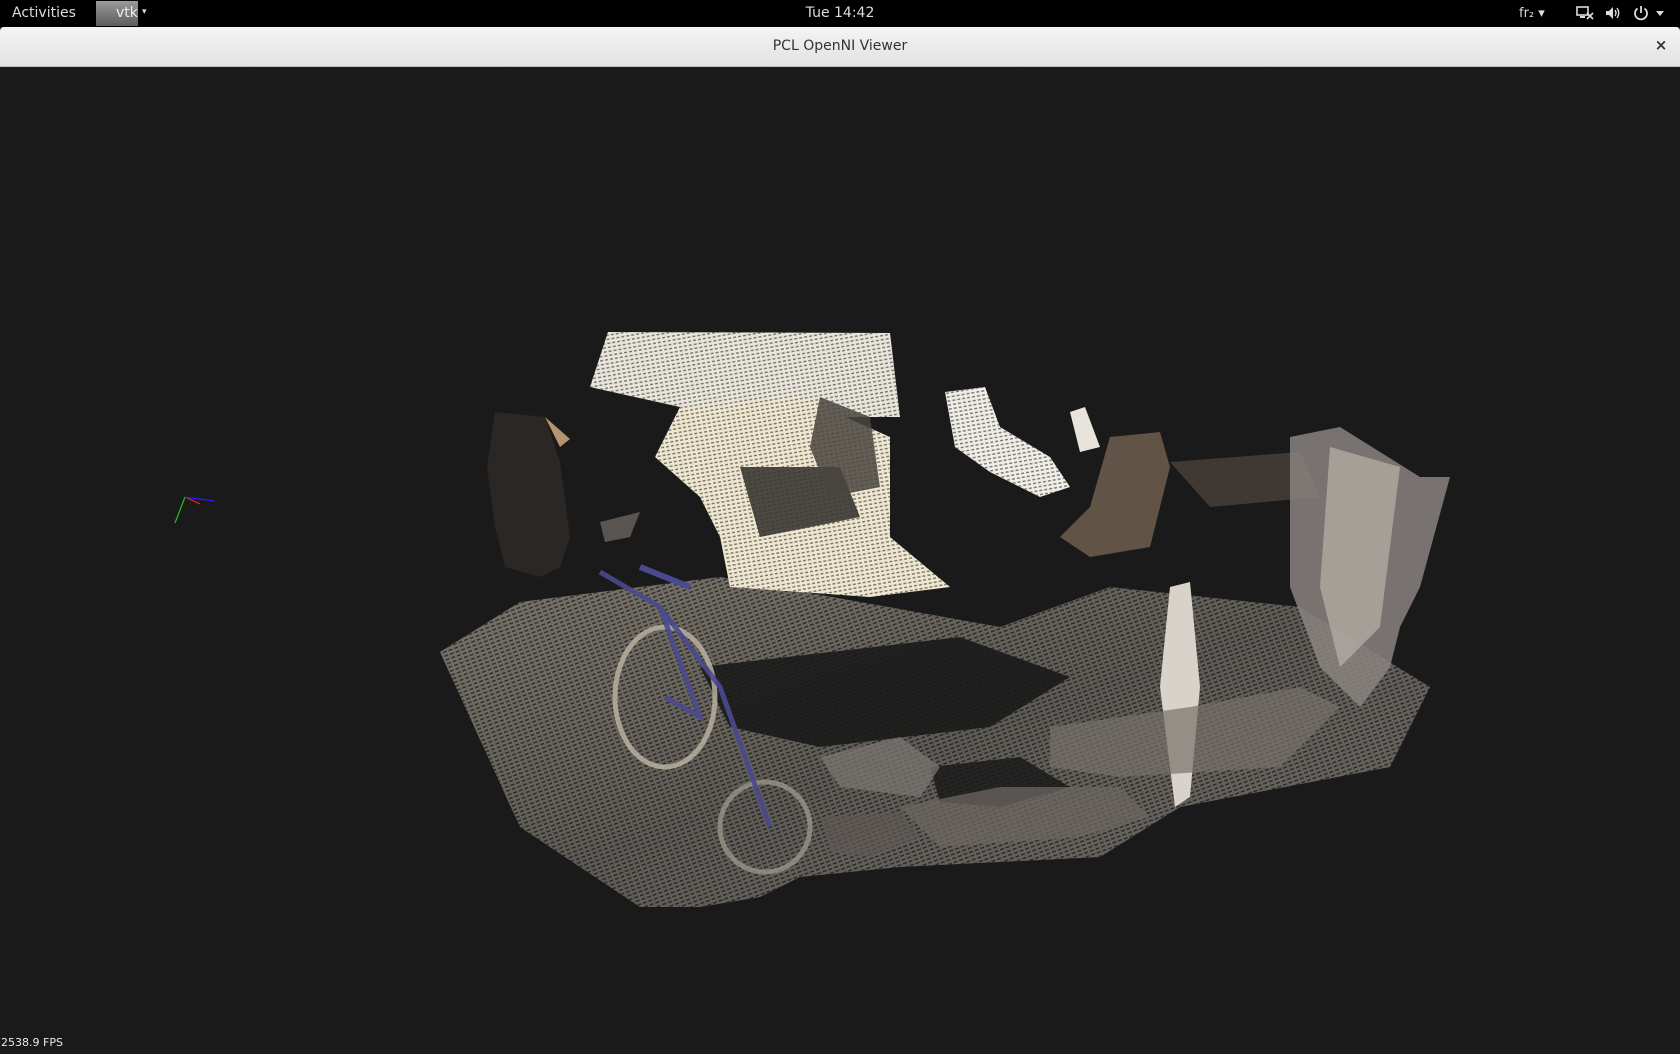  What do you see at coordinates (44, 13) in the screenshot?
I see `activities-button: Activities` at bounding box center [44, 13].